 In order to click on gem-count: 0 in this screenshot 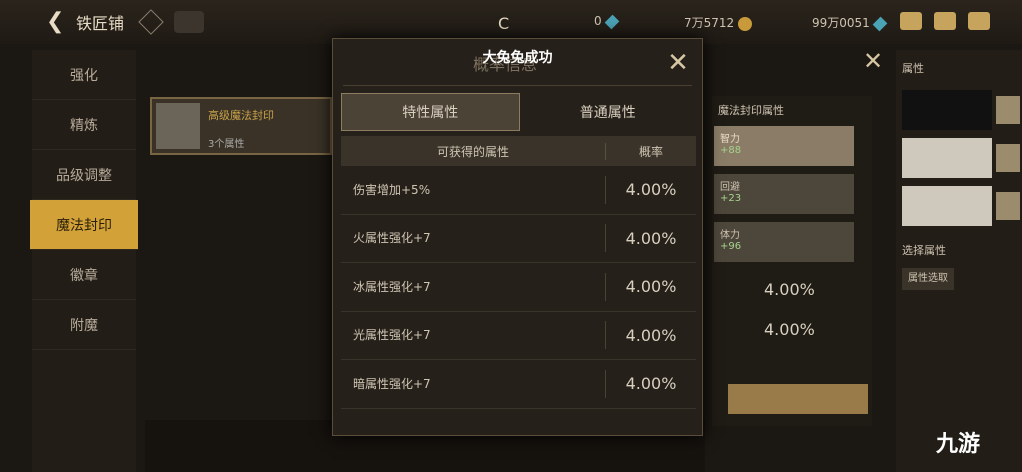, I will do `click(598, 21)`.